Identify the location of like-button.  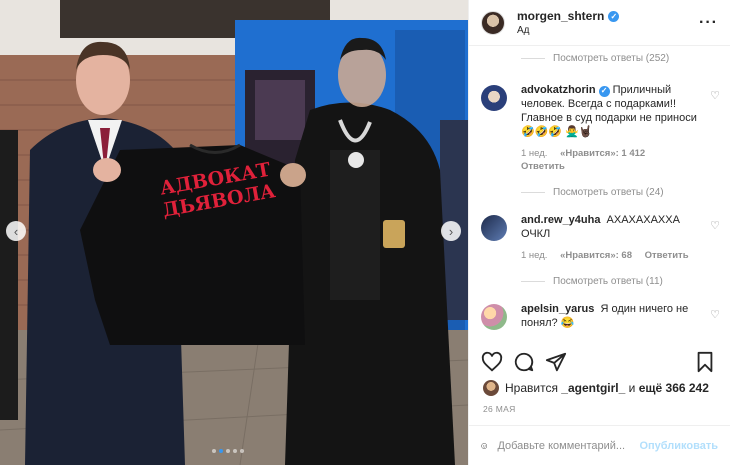
(493, 363).